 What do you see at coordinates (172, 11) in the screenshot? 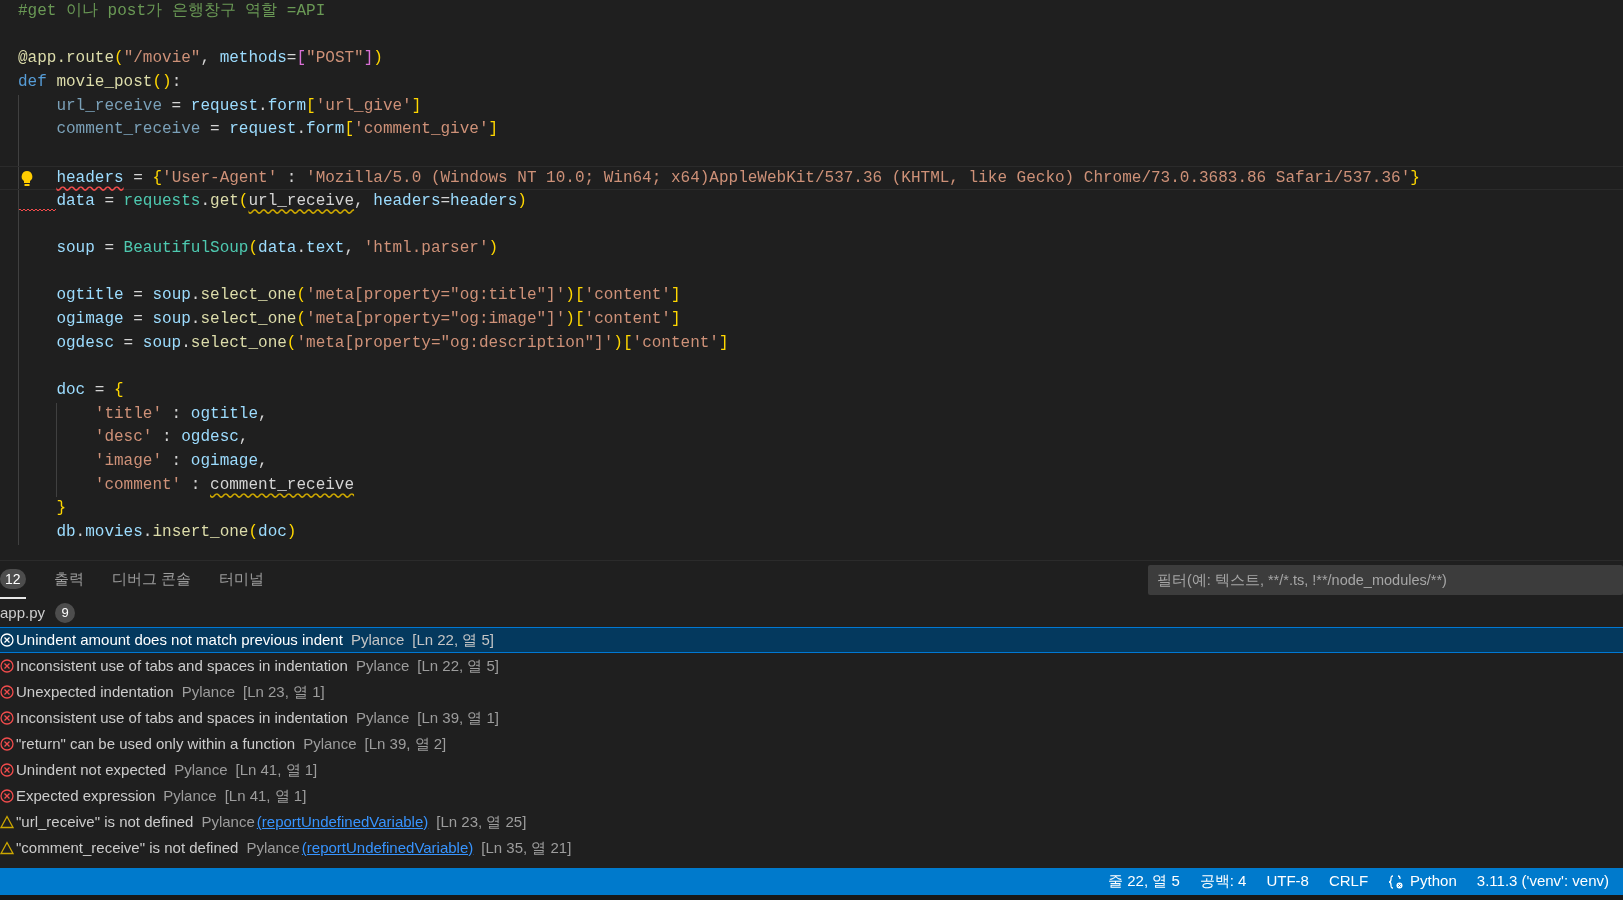
I see `code-line: #get 이나 post가 은행창구 역할 =API` at bounding box center [172, 11].